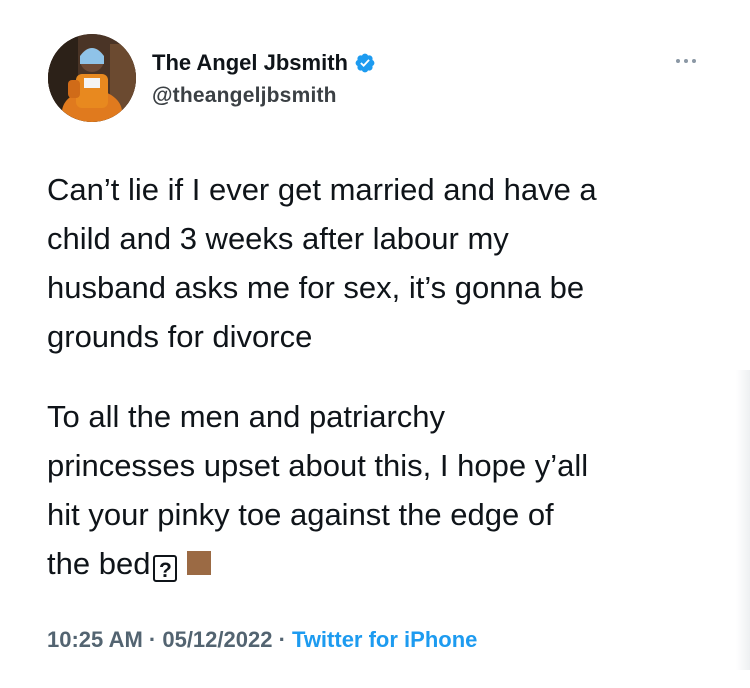  What do you see at coordinates (199, 563) in the screenshot?
I see `brown-square-emoji-icon` at bounding box center [199, 563].